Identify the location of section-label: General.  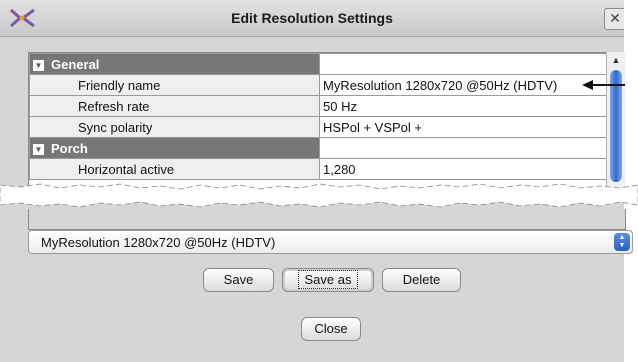
(75, 64).